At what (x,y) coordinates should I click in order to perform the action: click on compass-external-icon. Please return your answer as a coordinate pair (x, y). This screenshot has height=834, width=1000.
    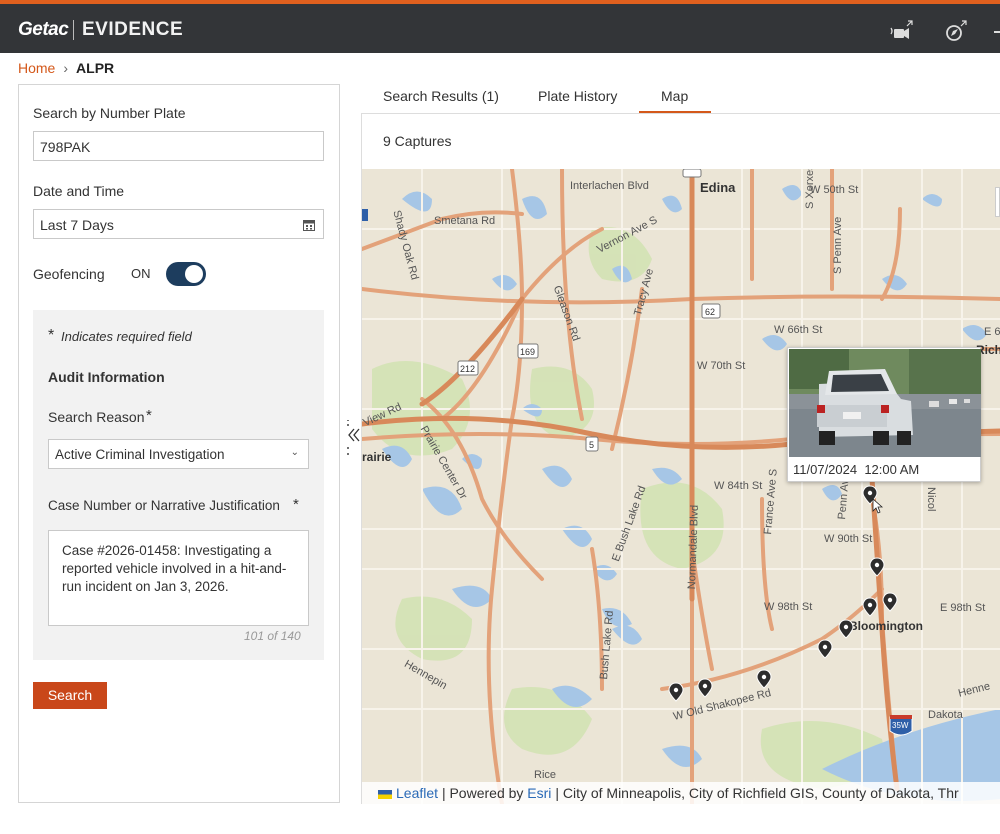
    Looking at the image, I should click on (955, 31).